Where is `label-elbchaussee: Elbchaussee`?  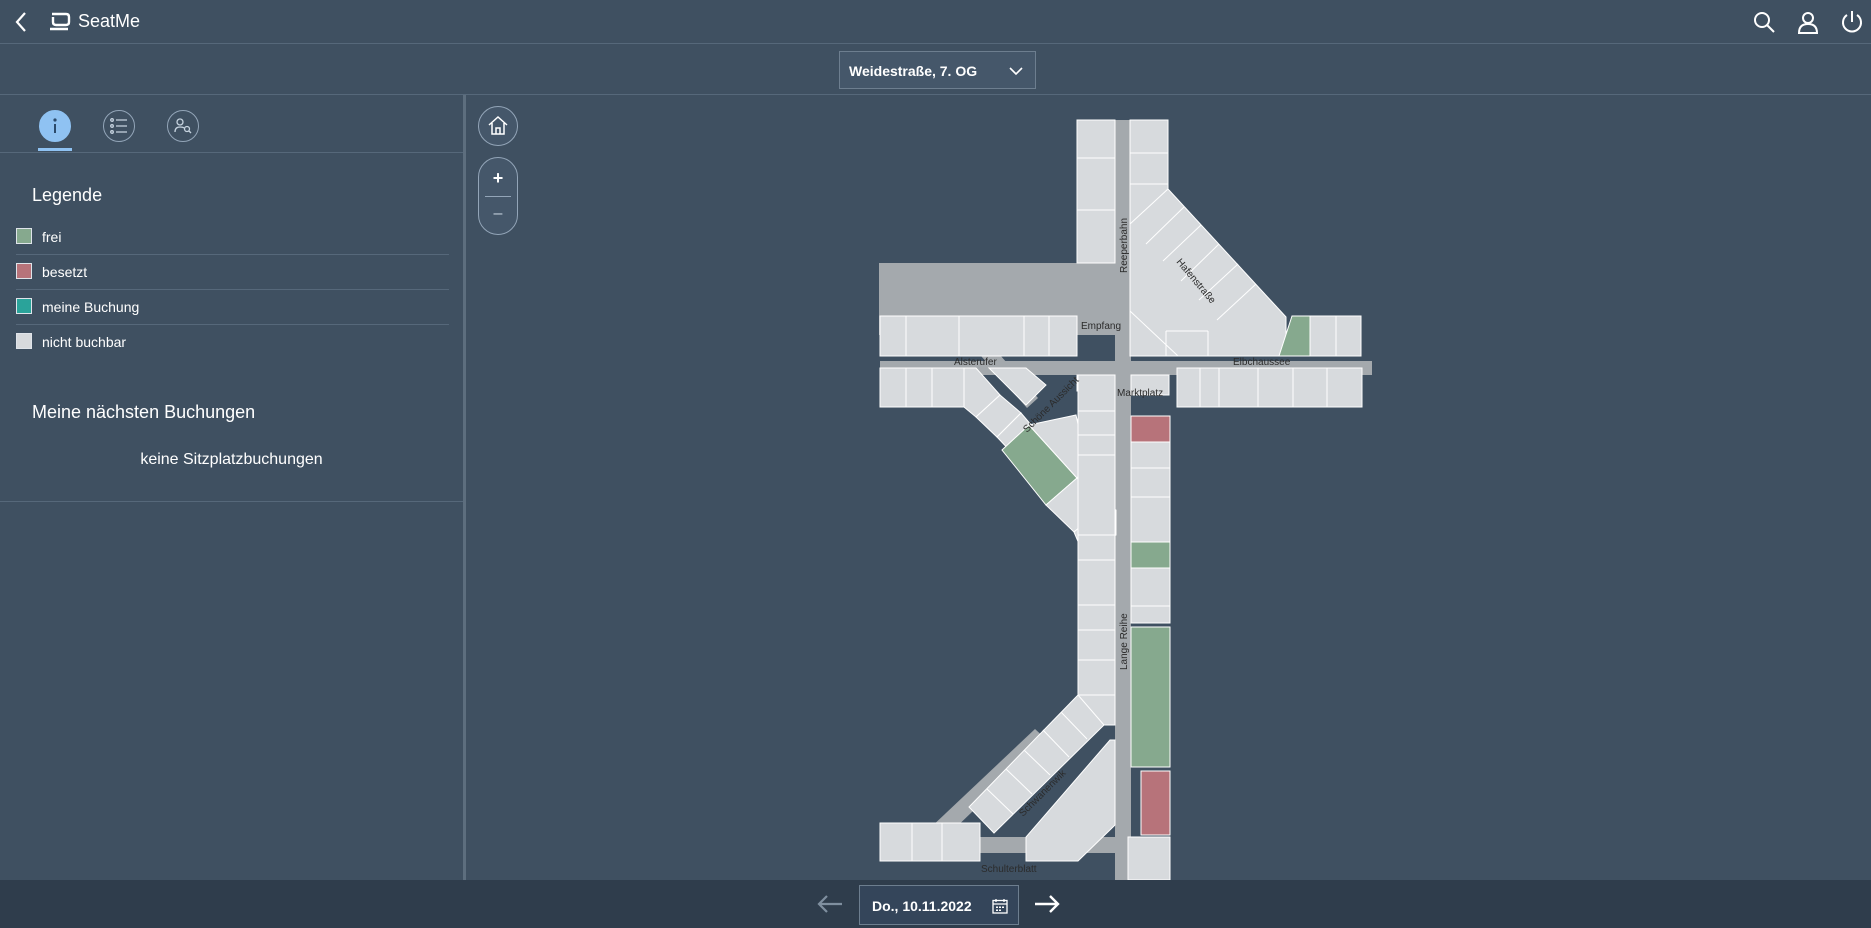 label-elbchaussee: Elbchaussee is located at coordinates (1262, 362).